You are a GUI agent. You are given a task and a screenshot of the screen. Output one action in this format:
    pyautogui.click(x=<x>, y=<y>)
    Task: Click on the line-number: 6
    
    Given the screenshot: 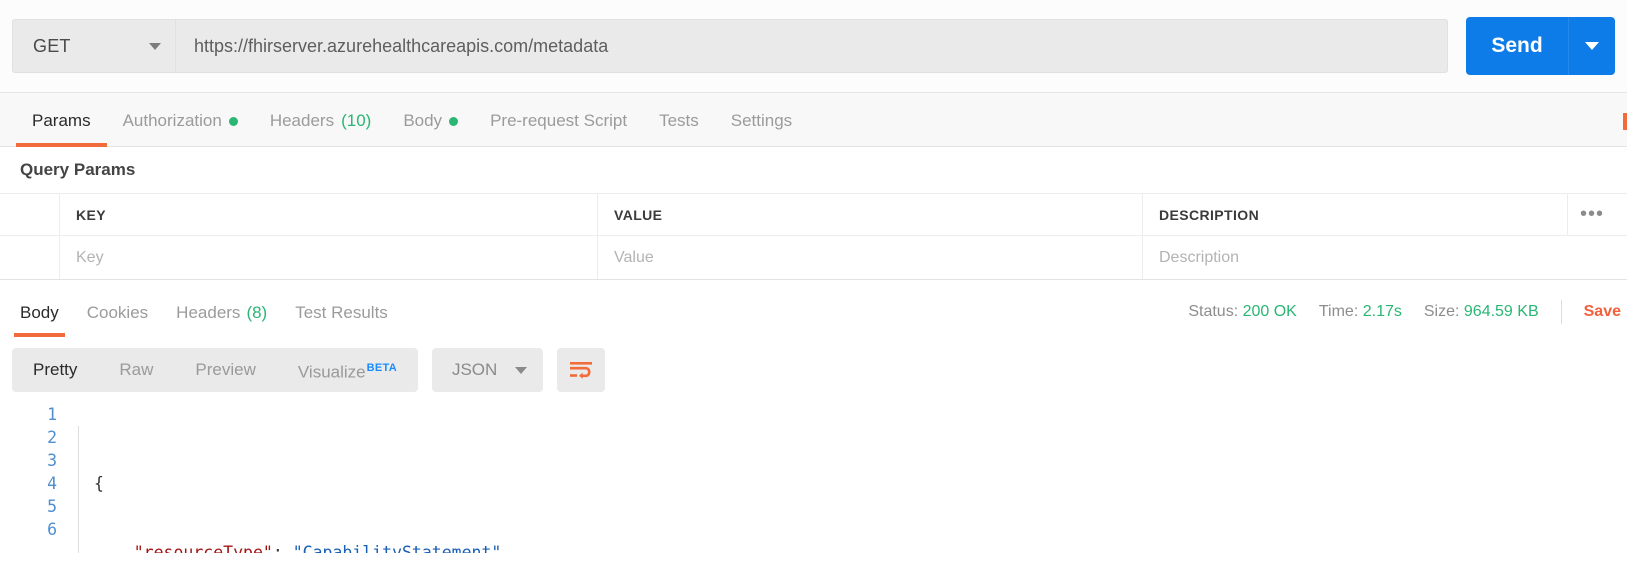 What is the action you would take?
    pyautogui.click(x=52, y=529)
    